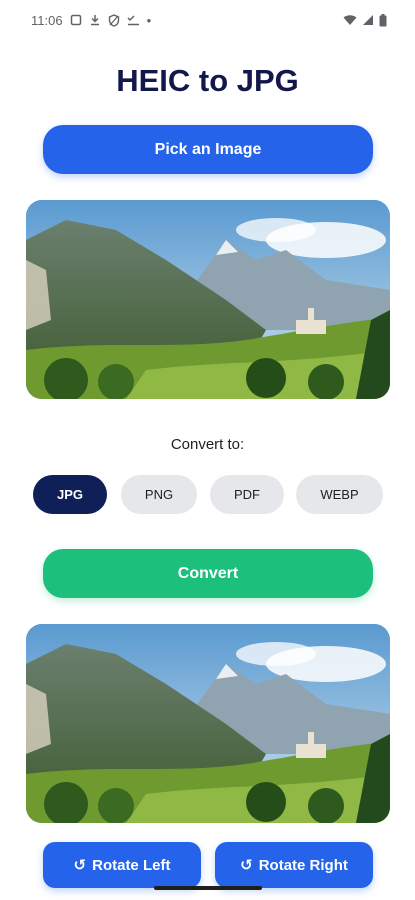  I want to click on page-title: HEIC to JPG, so click(207, 80).